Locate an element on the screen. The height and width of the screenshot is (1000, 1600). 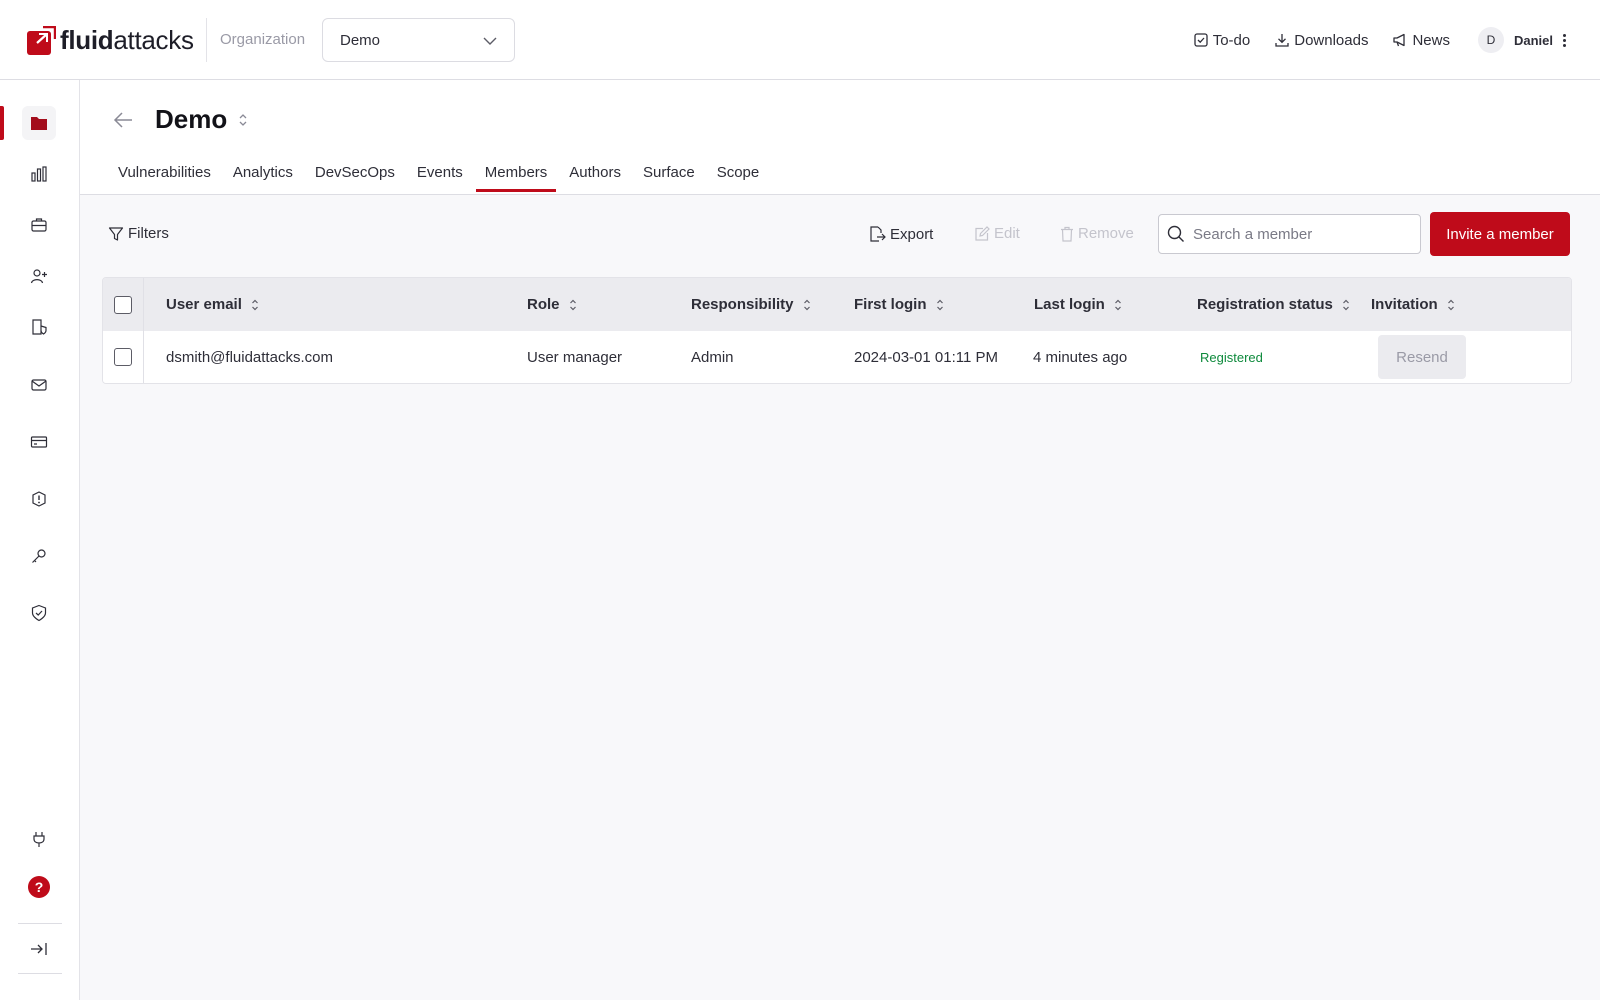
sidebar: ? is located at coordinates (40, 540).